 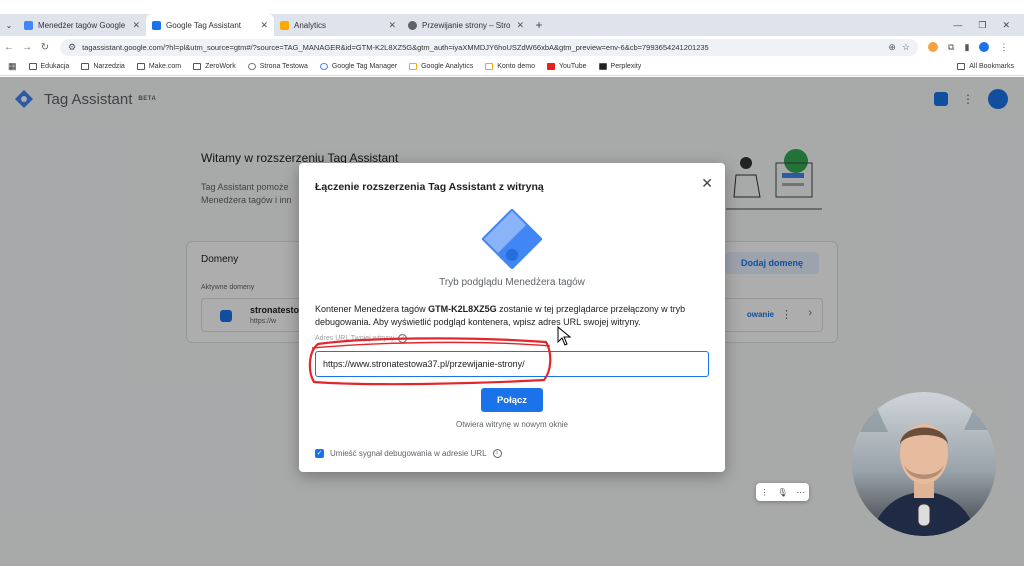 What do you see at coordinates (602, 66) in the screenshot?
I see `perplexity-icon` at bounding box center [602, 66].